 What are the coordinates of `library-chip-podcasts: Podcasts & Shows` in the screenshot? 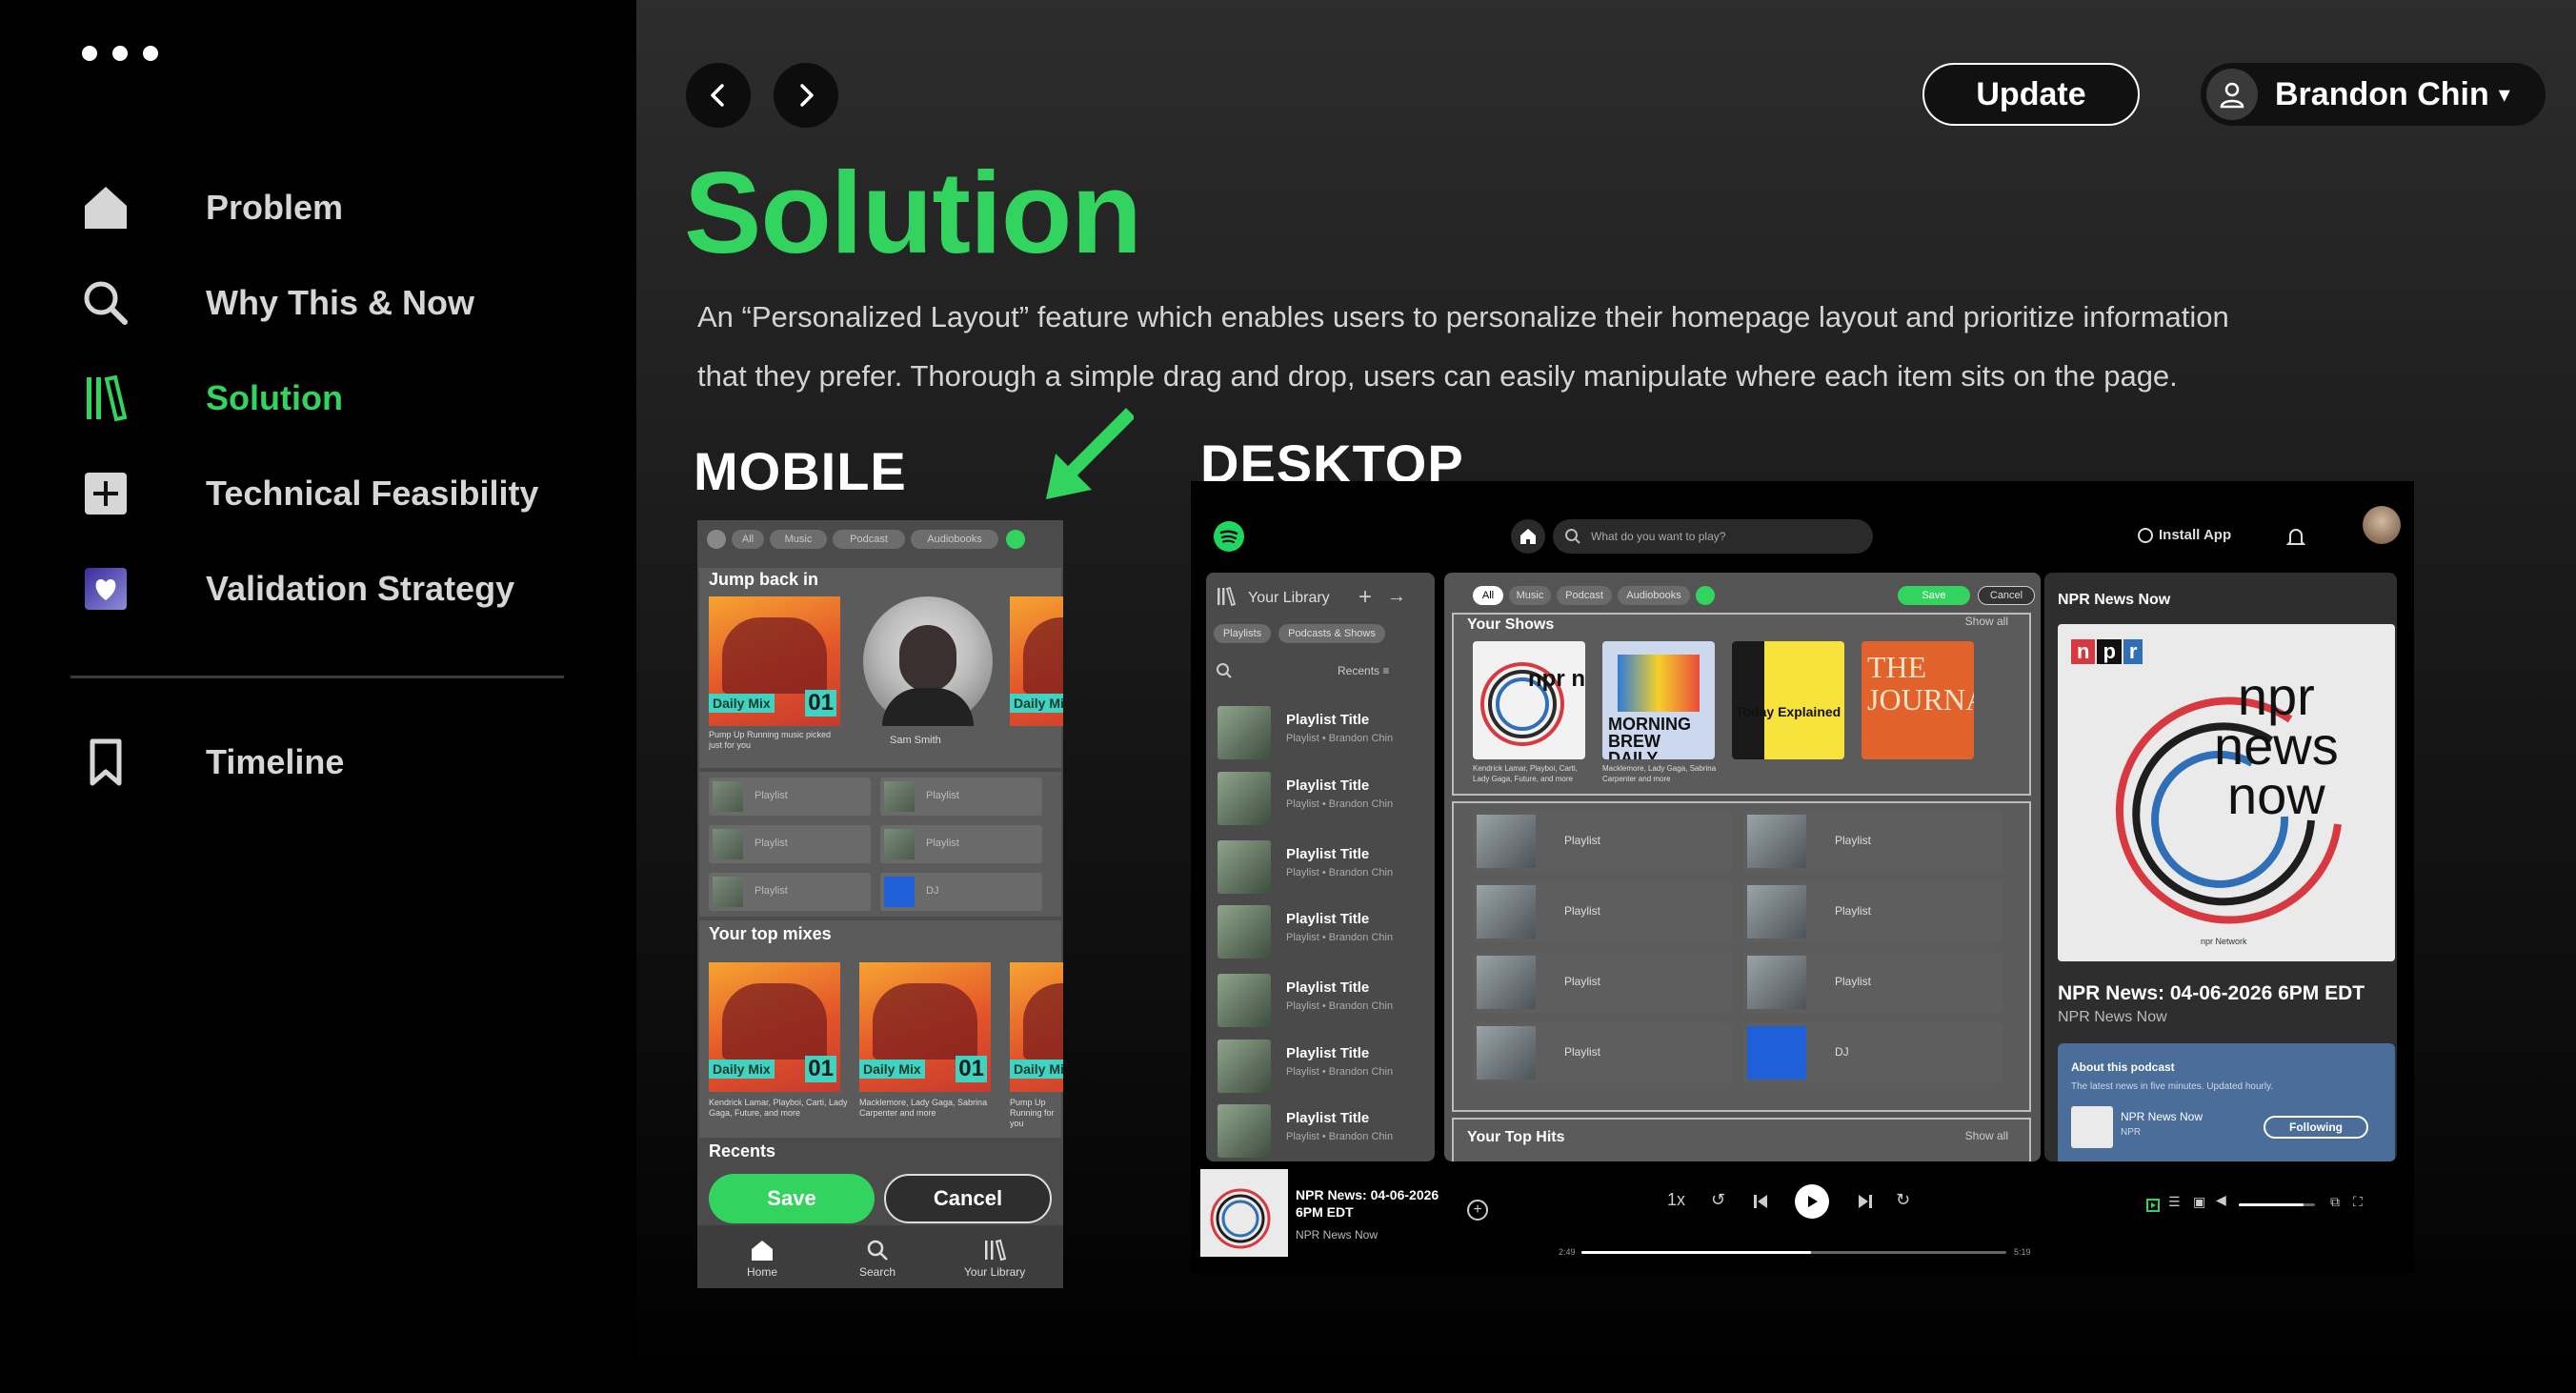 It's located at (1331, 634).